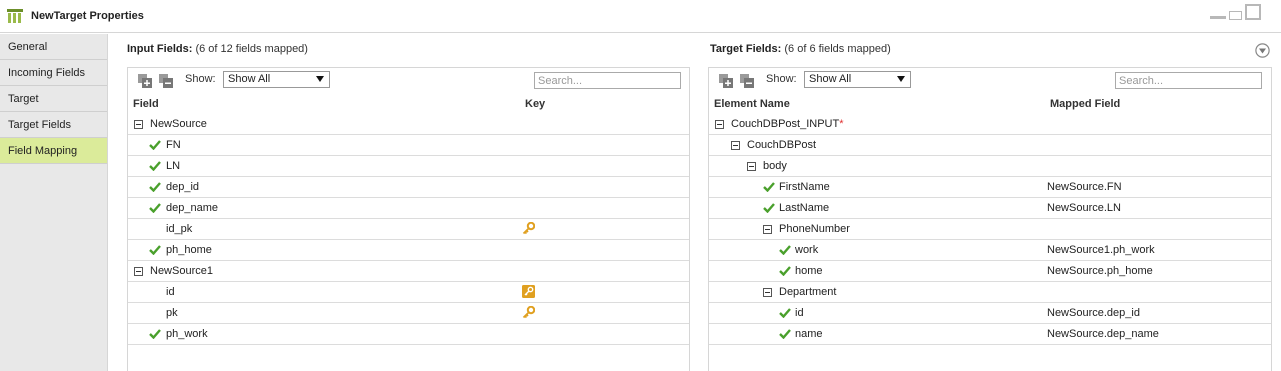 This screenshot has height=371, width=1281. I want to click on input-fields-header: Input Fields: (6 of 12 fields mapped), so click(217, 49).